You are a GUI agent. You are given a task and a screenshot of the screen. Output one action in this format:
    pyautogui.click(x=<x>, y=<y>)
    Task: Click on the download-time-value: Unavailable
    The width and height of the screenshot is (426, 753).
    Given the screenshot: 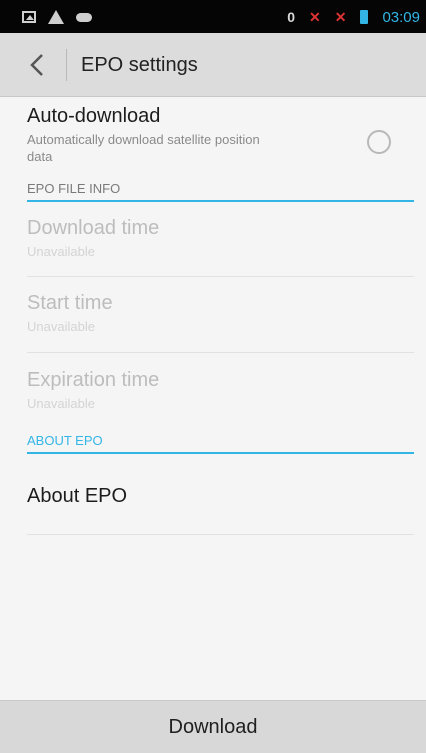 What is the action you would take?
    pyautogui.click(x=61, y=251)
    